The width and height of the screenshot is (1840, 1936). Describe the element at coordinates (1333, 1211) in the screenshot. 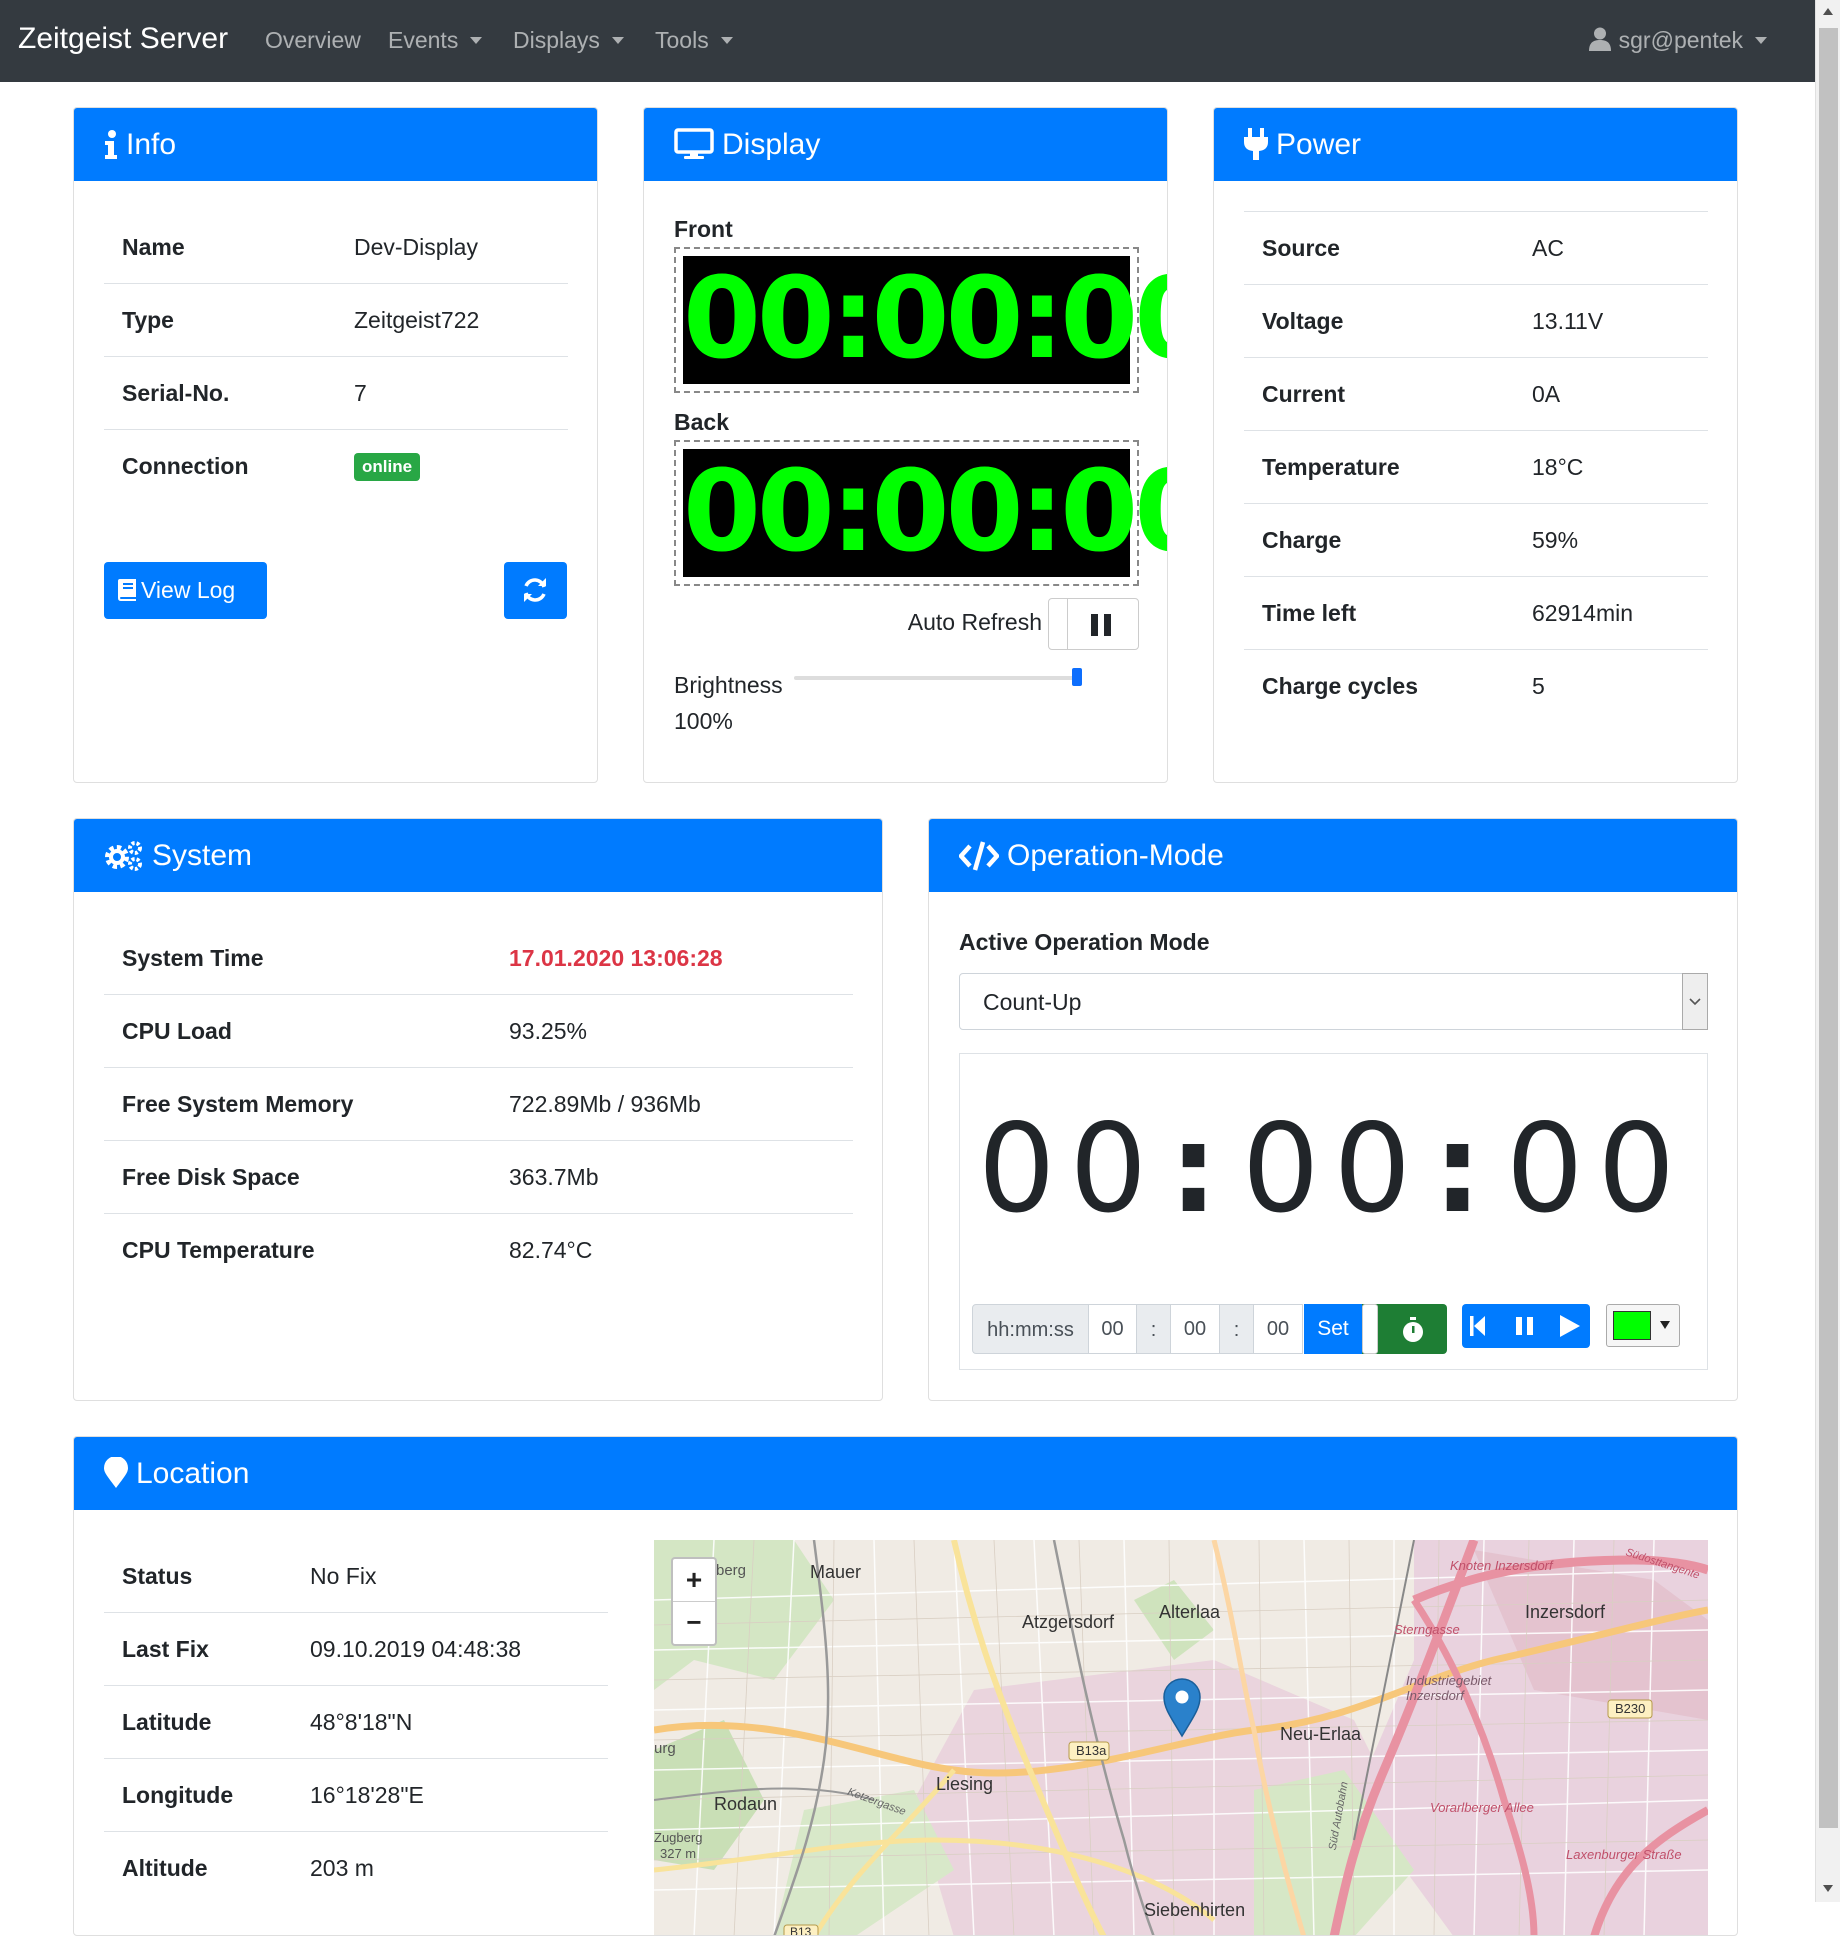

I see `timer-panel: 00:00:00 hh:mm:ss 00 : 00 : 00 Set` at that location.